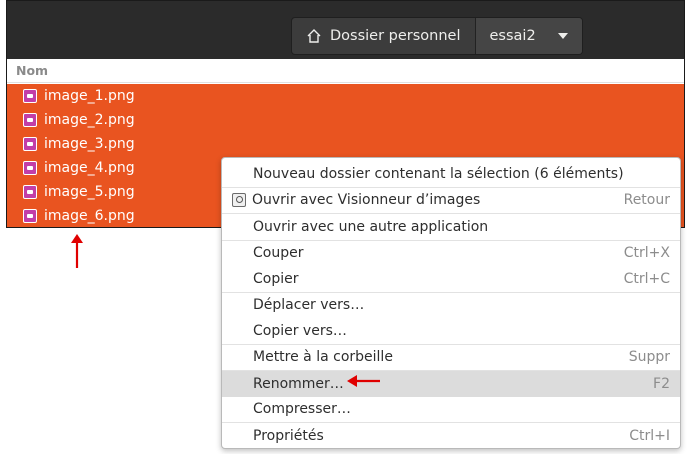  I want to click on file-name: image_3.png, so click(89, 144).